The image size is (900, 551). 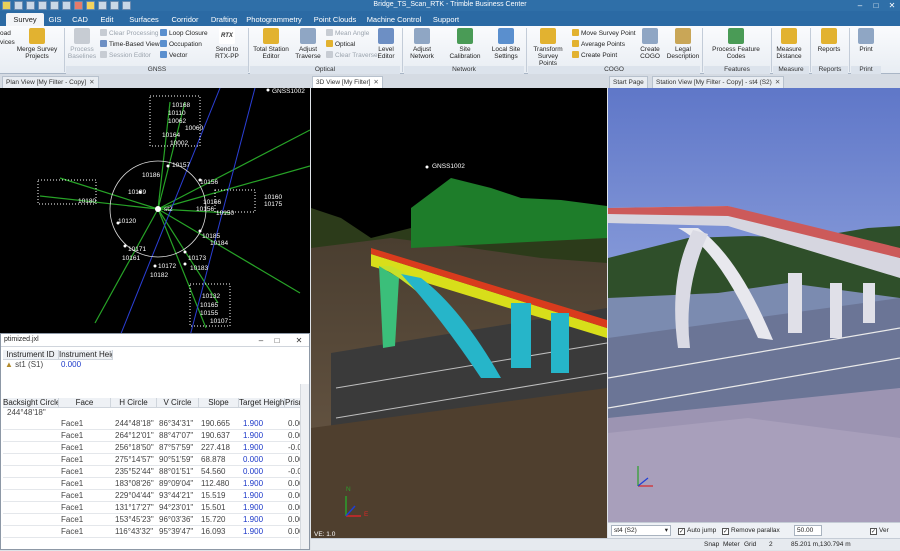 I want to click on tab-start-page: Start Page, so click(x=628, y=82).